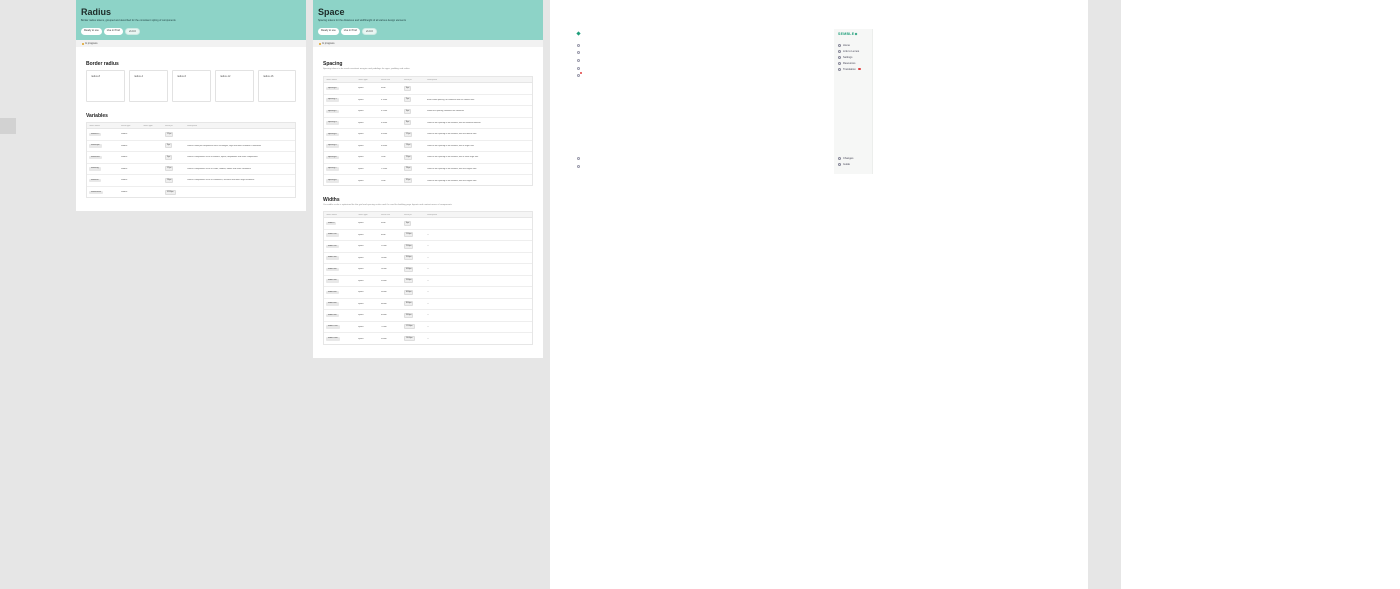  I want to click on cell-token-name: width-960, so click(340, 315).